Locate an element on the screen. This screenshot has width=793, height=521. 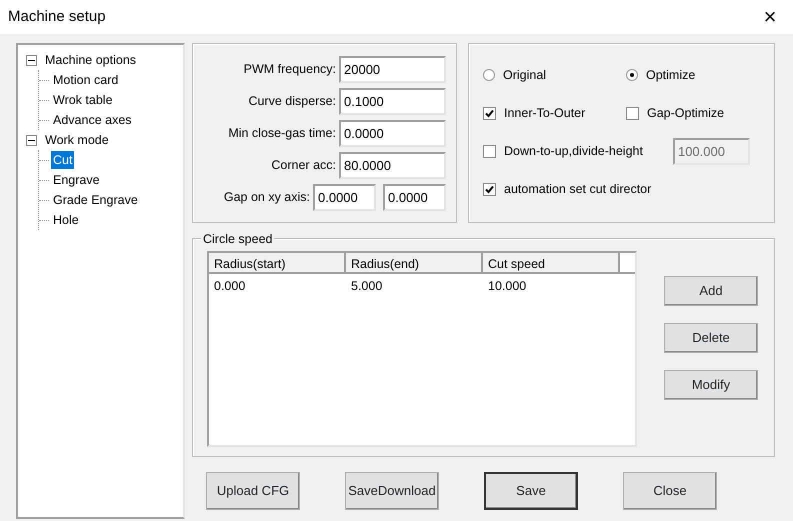
column-header: Cut speed is located at coordinates (551, 262).